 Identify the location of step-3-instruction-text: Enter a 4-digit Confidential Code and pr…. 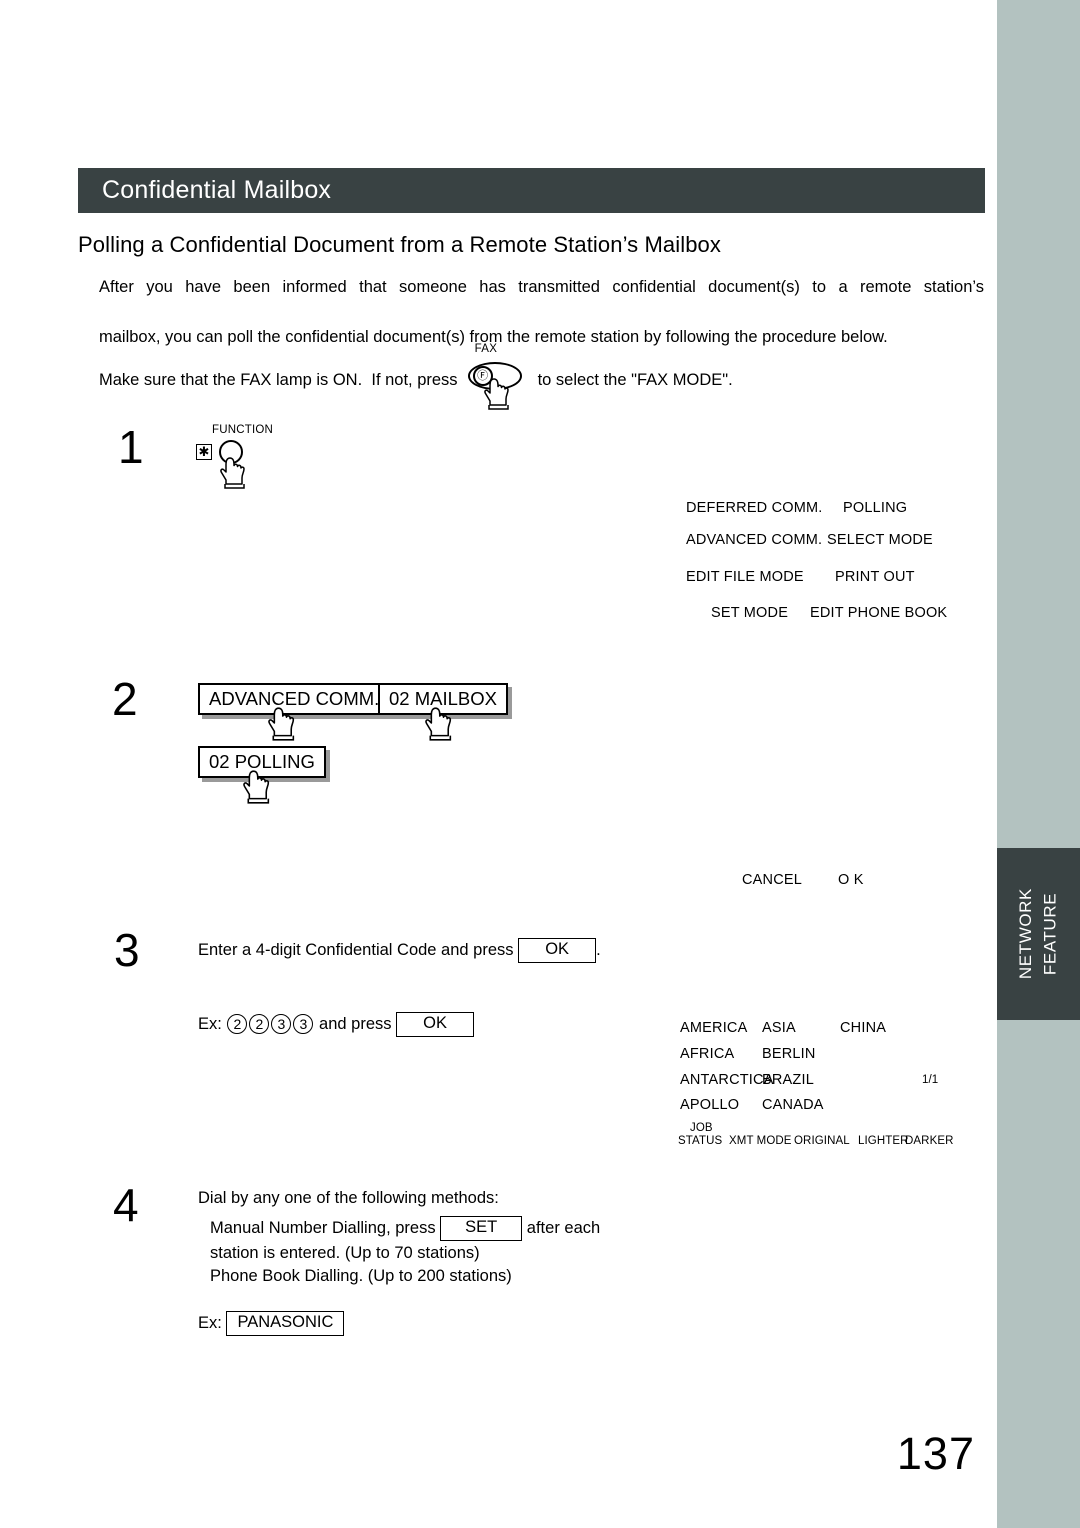
(356, 949).